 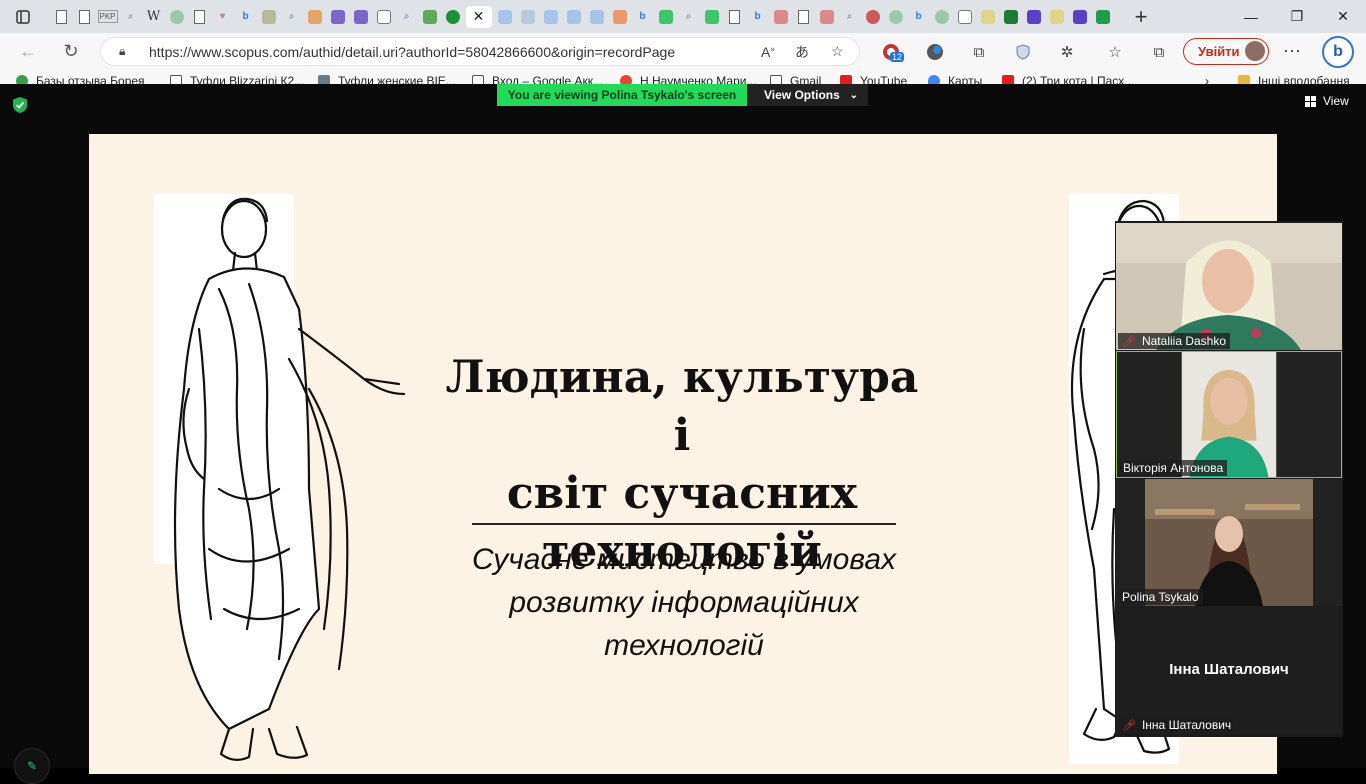 What do you see at coordinates (20, 105) in the screenshot?
I see `security-shield-icon` at bounding box center [20, 105].